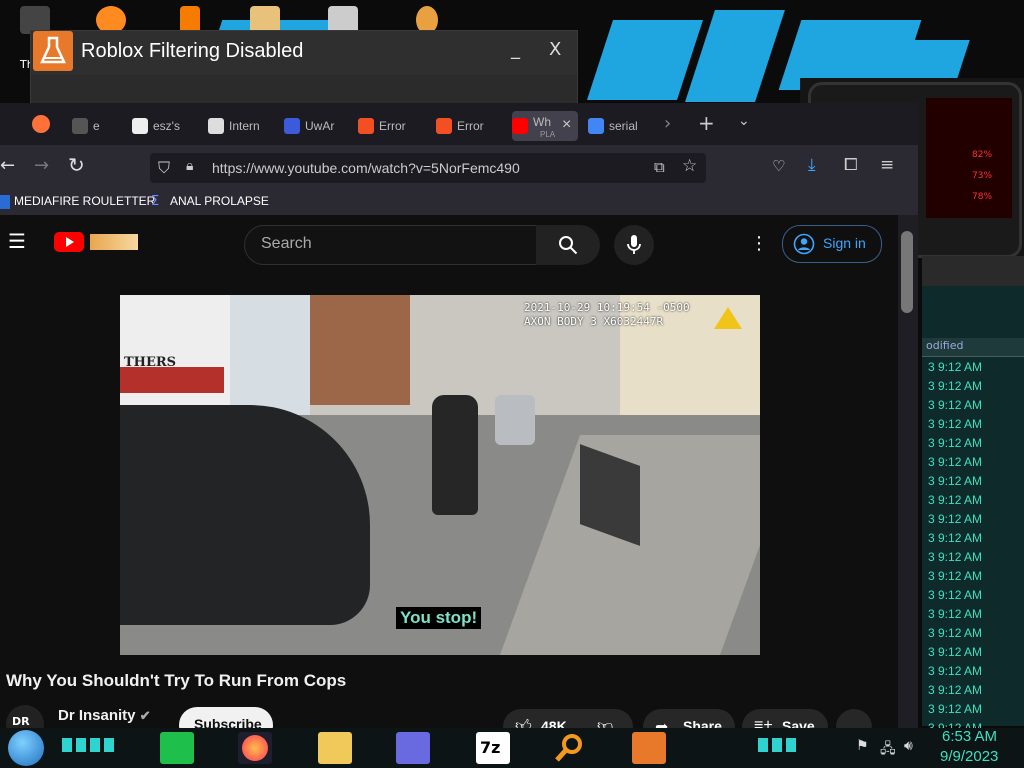 The width and height of the screenshot is (1024, 768). Describe the element at coordinates (982, 155) in the screenshot. I see `hud-readout: 82%` at that location.